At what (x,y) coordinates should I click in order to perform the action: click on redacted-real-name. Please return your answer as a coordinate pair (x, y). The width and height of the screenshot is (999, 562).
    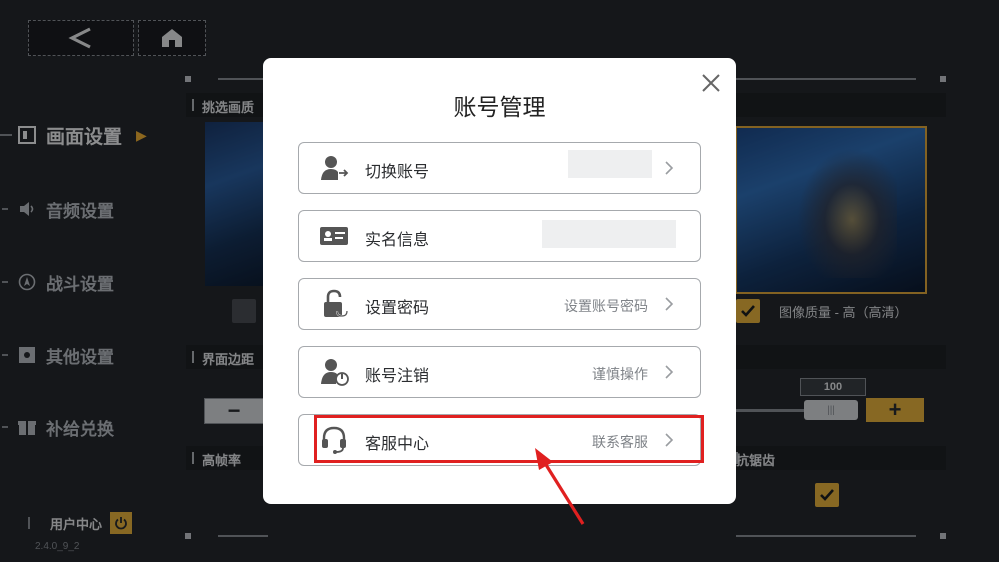
    Looking at the image, I should click on (609, 234).